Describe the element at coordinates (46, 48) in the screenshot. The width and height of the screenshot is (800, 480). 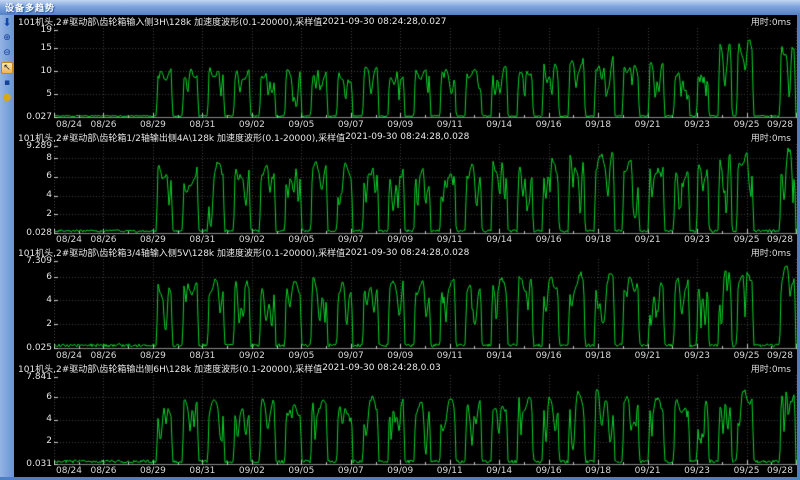
I see `y-tick-label: 15` at that location.